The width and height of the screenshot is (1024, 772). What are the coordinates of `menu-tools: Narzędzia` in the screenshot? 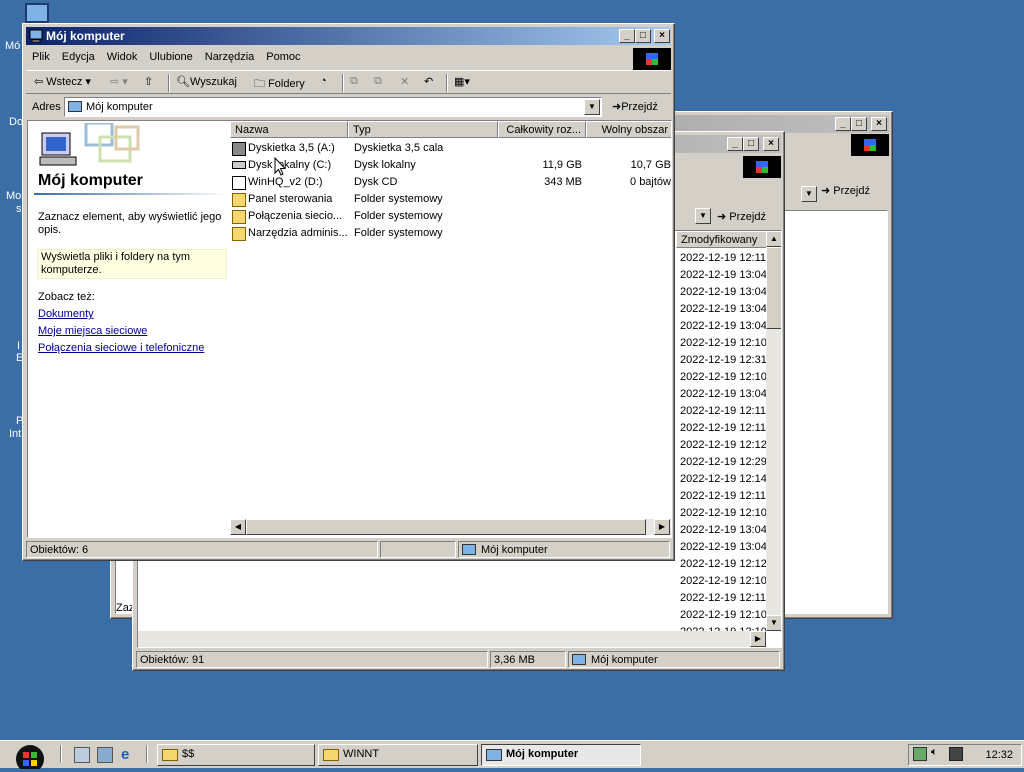 It's located at (230, 57).